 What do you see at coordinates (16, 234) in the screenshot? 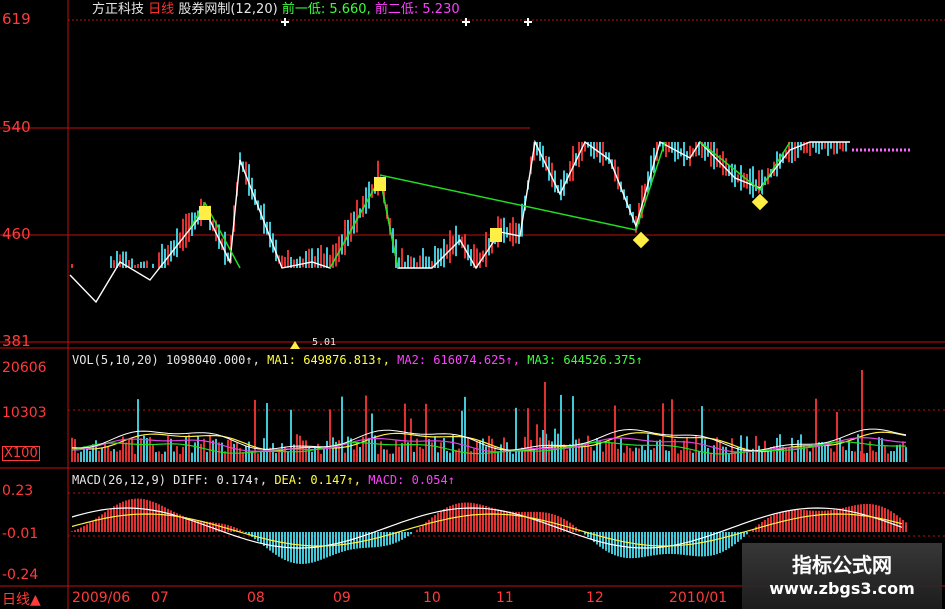
I see `price-axis-label-460: 460` at bounding box center [16, 234].